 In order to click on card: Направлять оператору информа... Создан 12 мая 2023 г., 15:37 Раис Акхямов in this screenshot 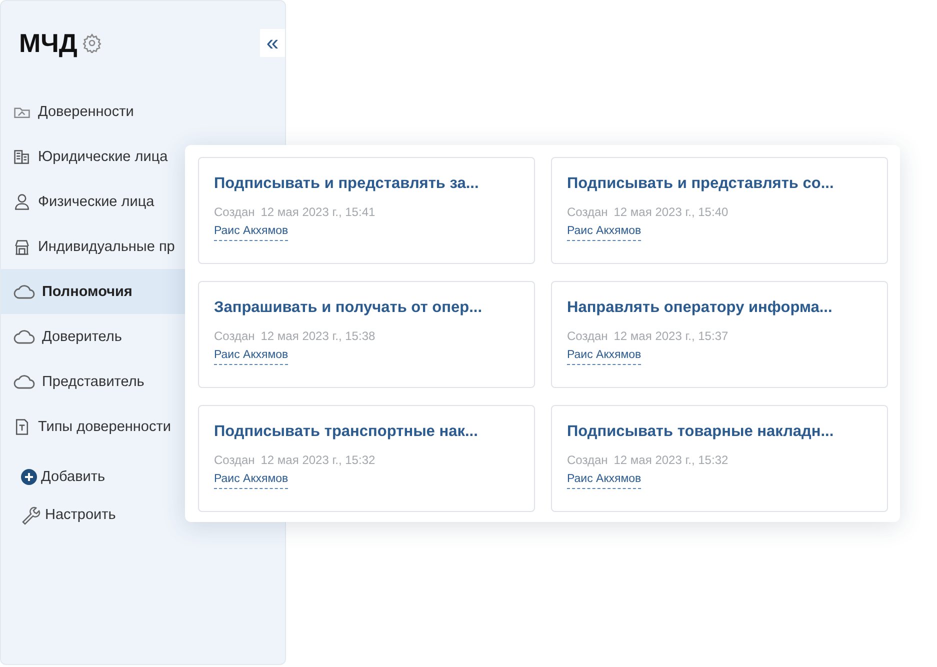, I will do `click(719, 334)`.